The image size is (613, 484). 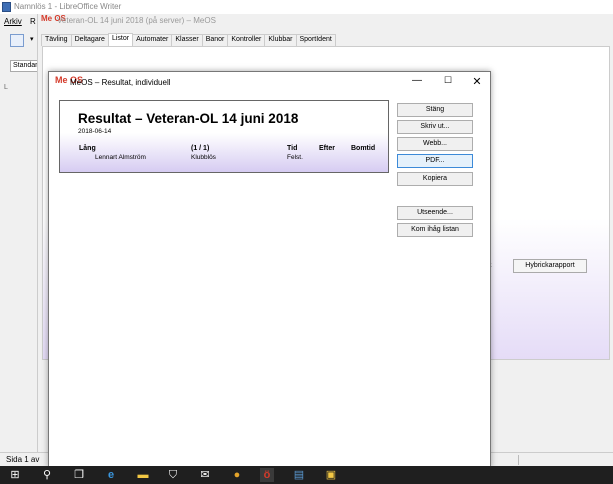 I want to click on tab-kontroller: Kontroller, so click(x=246, y=40).